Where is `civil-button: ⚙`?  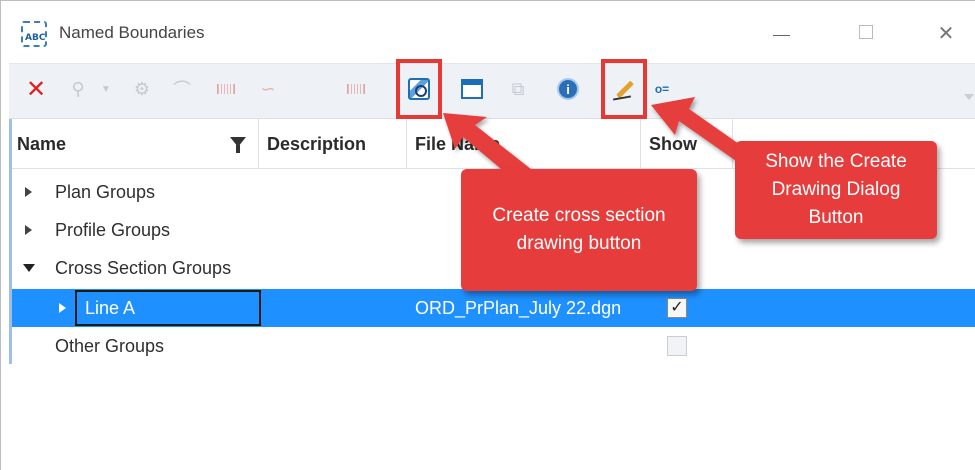 civil-button: ⚙ is located at coordinates (142, 89).